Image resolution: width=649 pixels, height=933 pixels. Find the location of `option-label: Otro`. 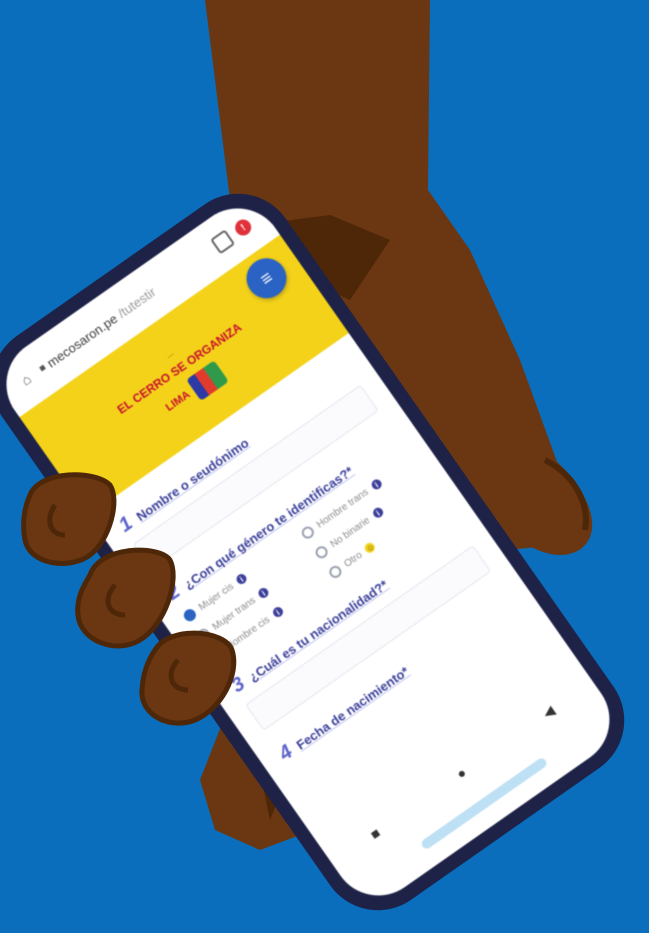

option-label: Otro is located at coordinates (353, 559).